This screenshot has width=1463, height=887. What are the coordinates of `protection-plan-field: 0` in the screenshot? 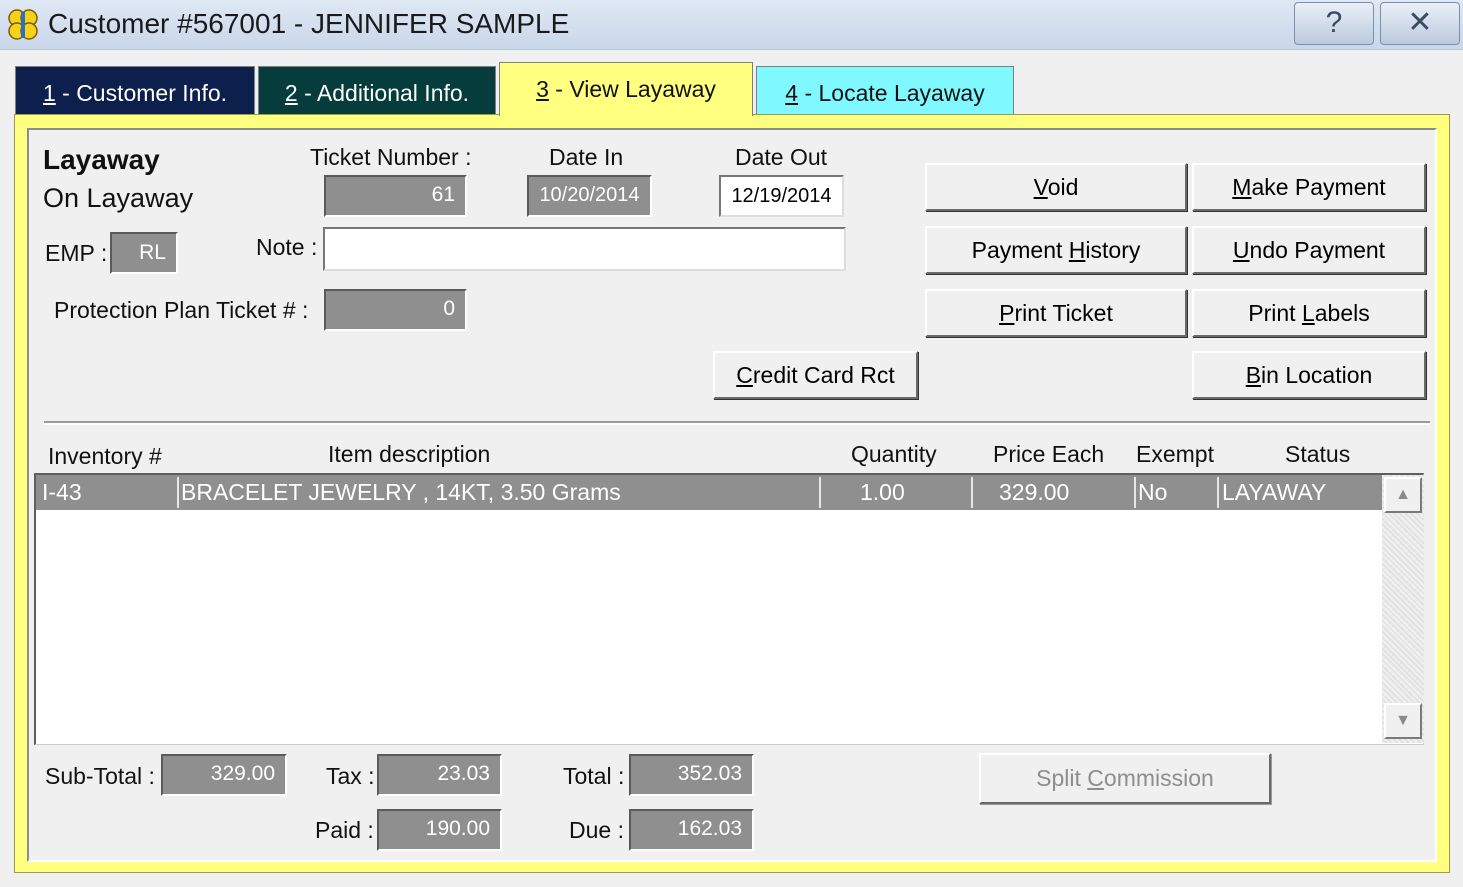 It's located at (395, 310).